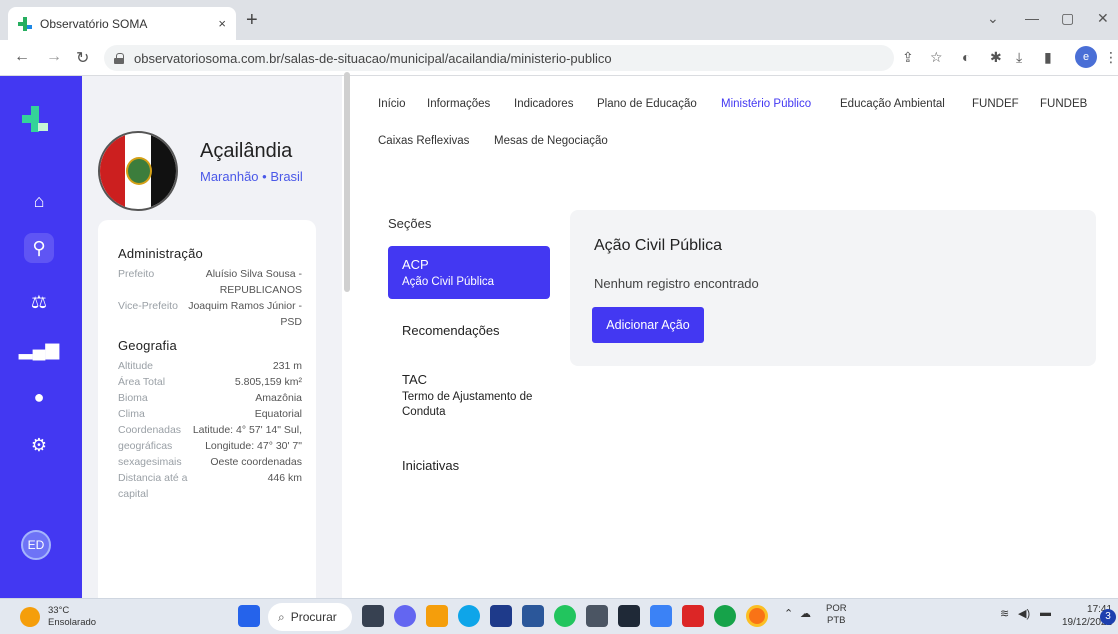 The height and width of the screenshot is (634, 1118). I want to click on cloud-icon: ☁, so click(805, 613).